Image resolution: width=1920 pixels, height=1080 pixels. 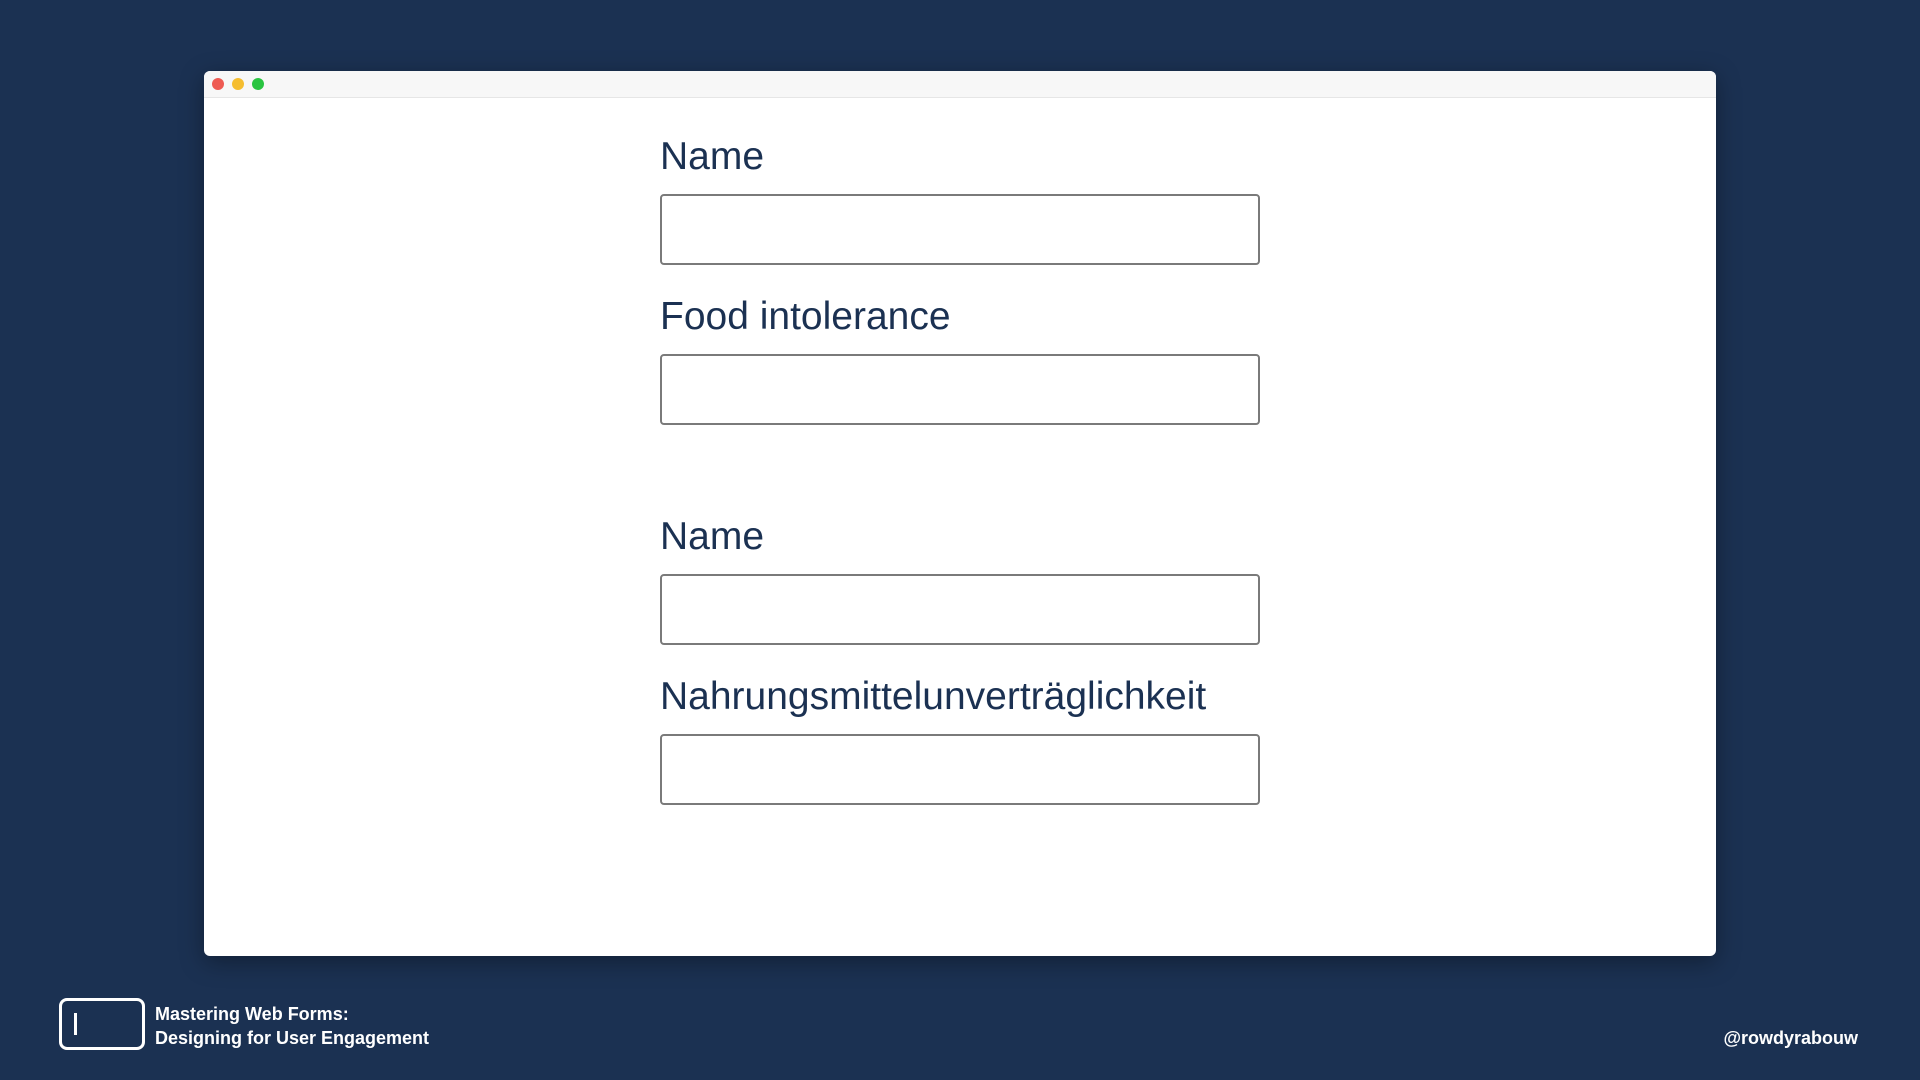 I want to click on nahrungsmittelunvertraeglichkeit-label: Nahrungsmittelunverträglichkeit, so click(x=933, y=696).